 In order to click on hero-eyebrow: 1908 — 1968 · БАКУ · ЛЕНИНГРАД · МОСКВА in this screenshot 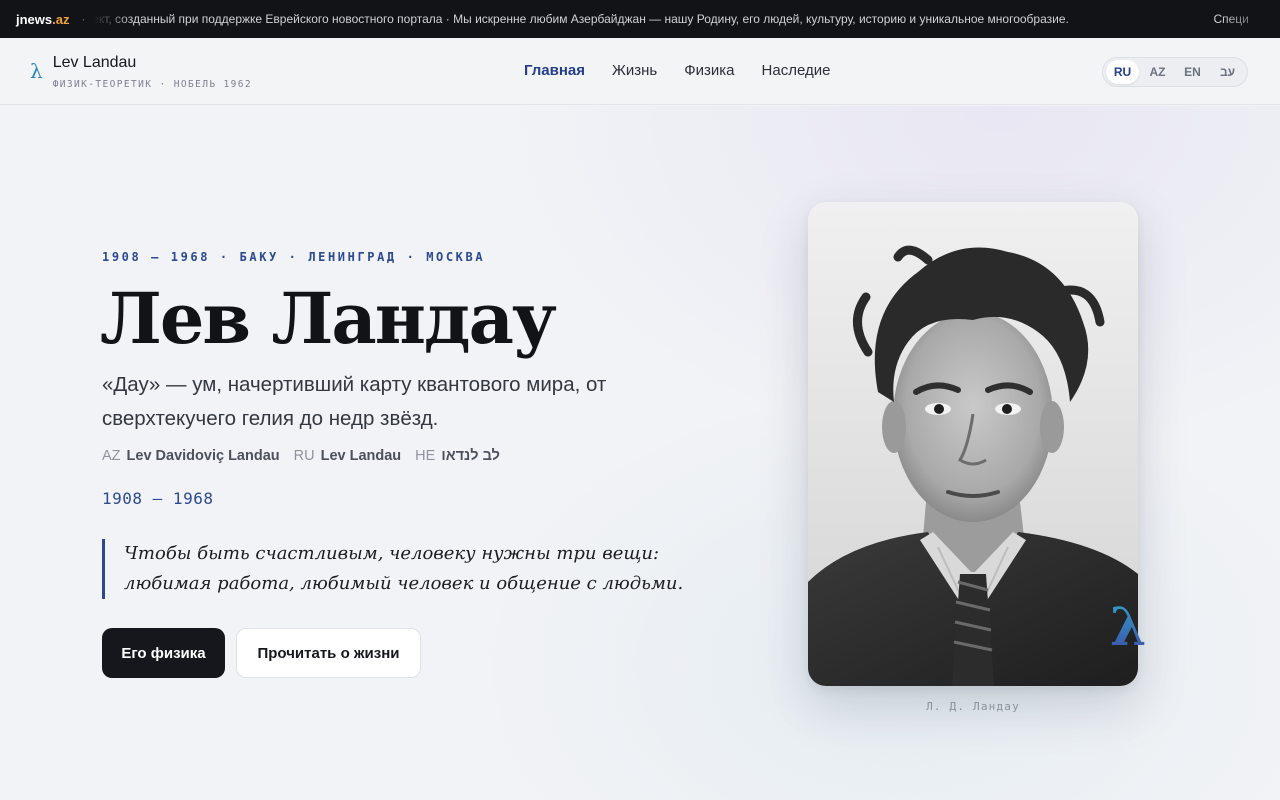, I will do `click(294, 257)`.